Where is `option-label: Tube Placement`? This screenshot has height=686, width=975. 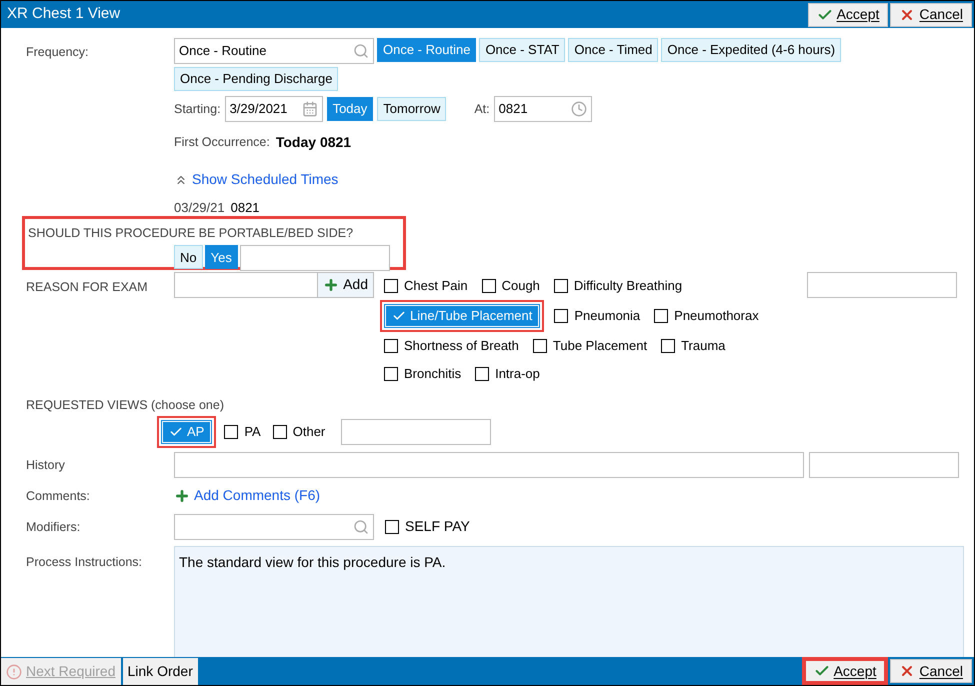
option-label: Tube Placement is located at coordinates (600, 345).